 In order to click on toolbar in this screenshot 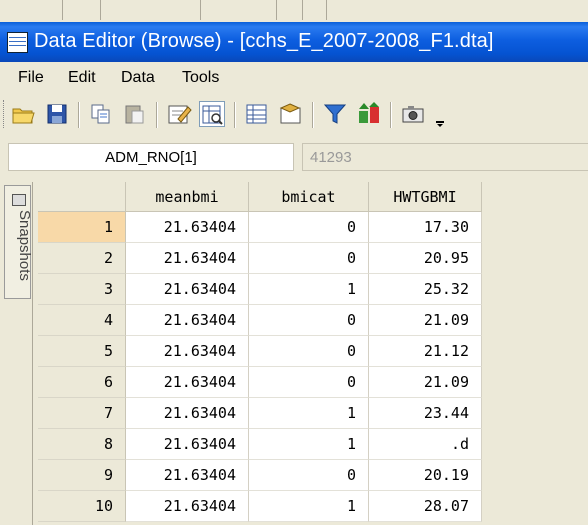, I will do `click(294, 115)`.